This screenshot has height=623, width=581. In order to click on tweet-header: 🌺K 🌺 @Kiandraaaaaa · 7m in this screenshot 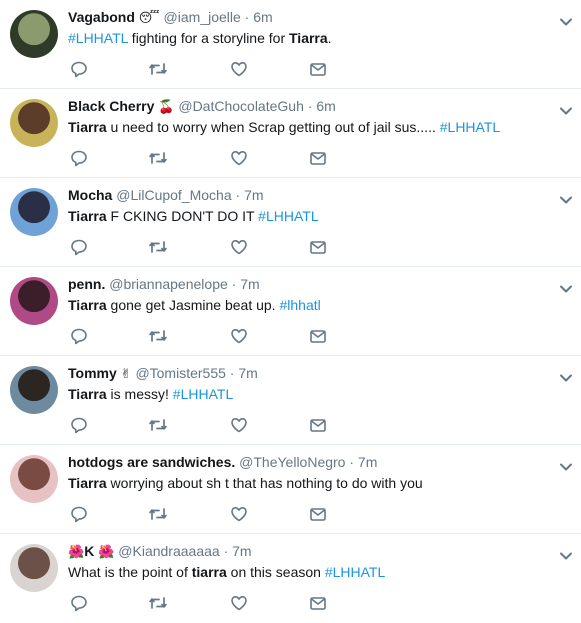, I will do `click(304, 552)`.